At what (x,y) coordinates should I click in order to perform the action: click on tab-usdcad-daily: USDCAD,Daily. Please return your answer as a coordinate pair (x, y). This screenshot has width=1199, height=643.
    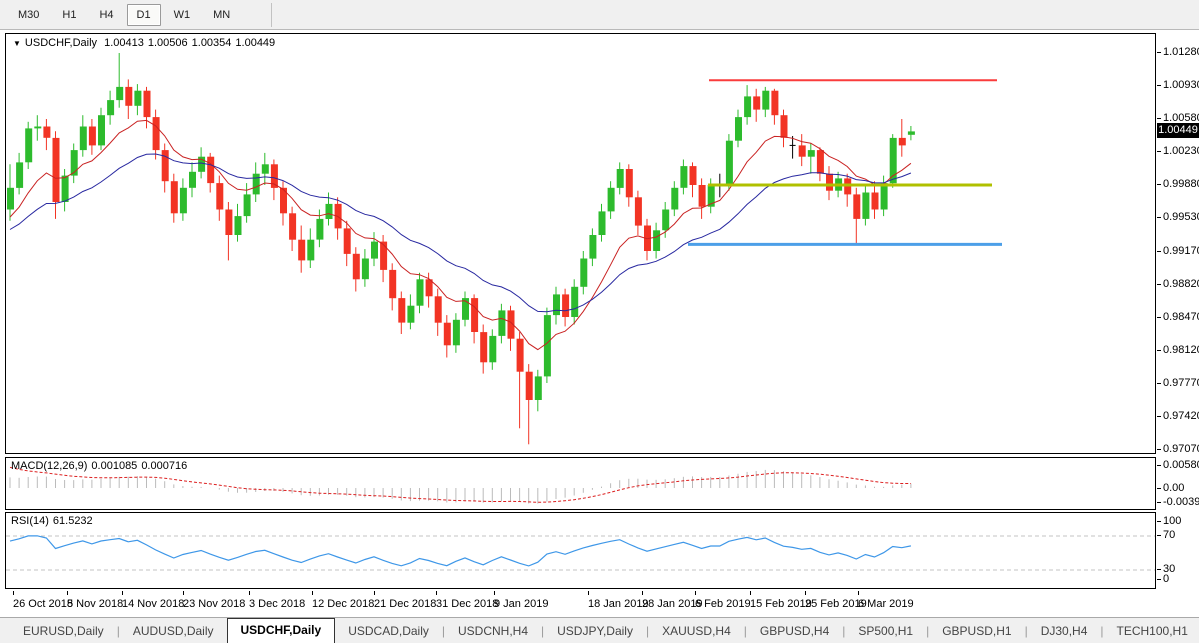
    Looking at the image, I should click on (388, 631).